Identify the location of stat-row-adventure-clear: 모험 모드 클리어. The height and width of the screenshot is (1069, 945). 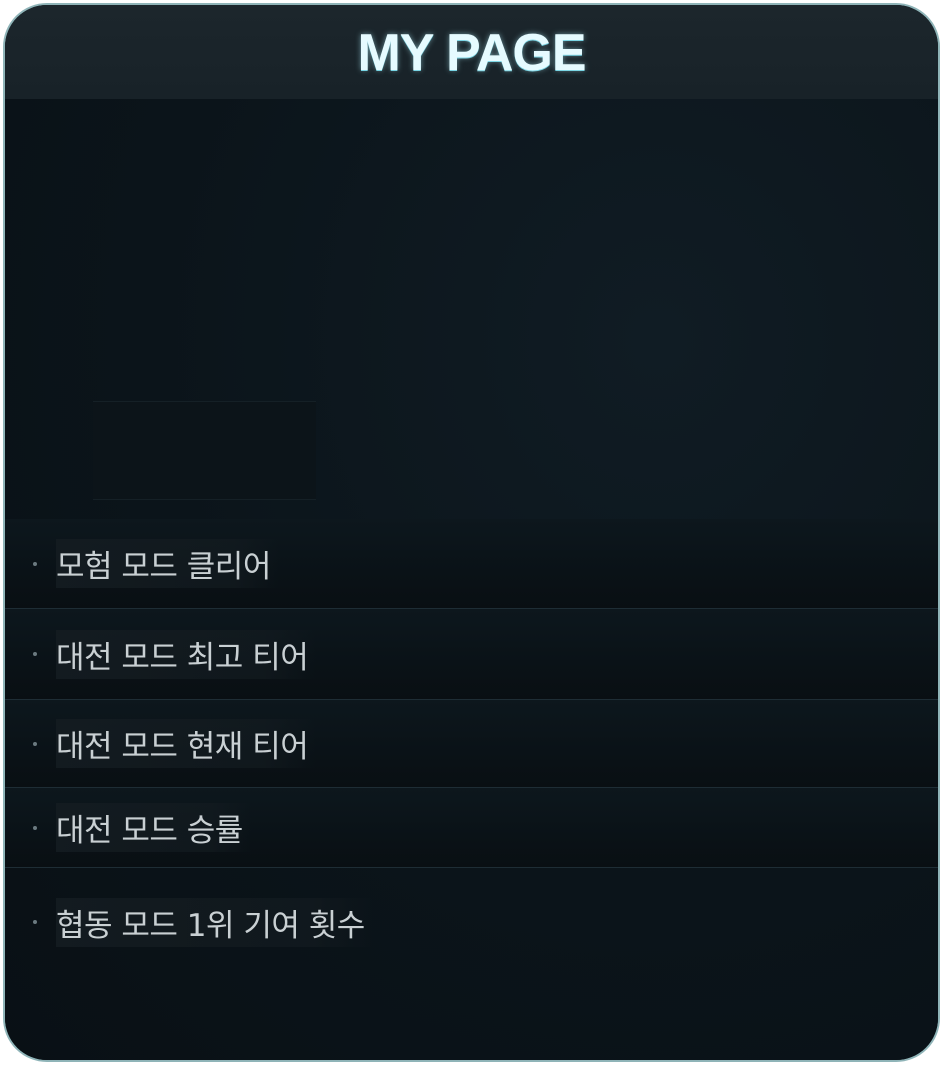
(471, 564).